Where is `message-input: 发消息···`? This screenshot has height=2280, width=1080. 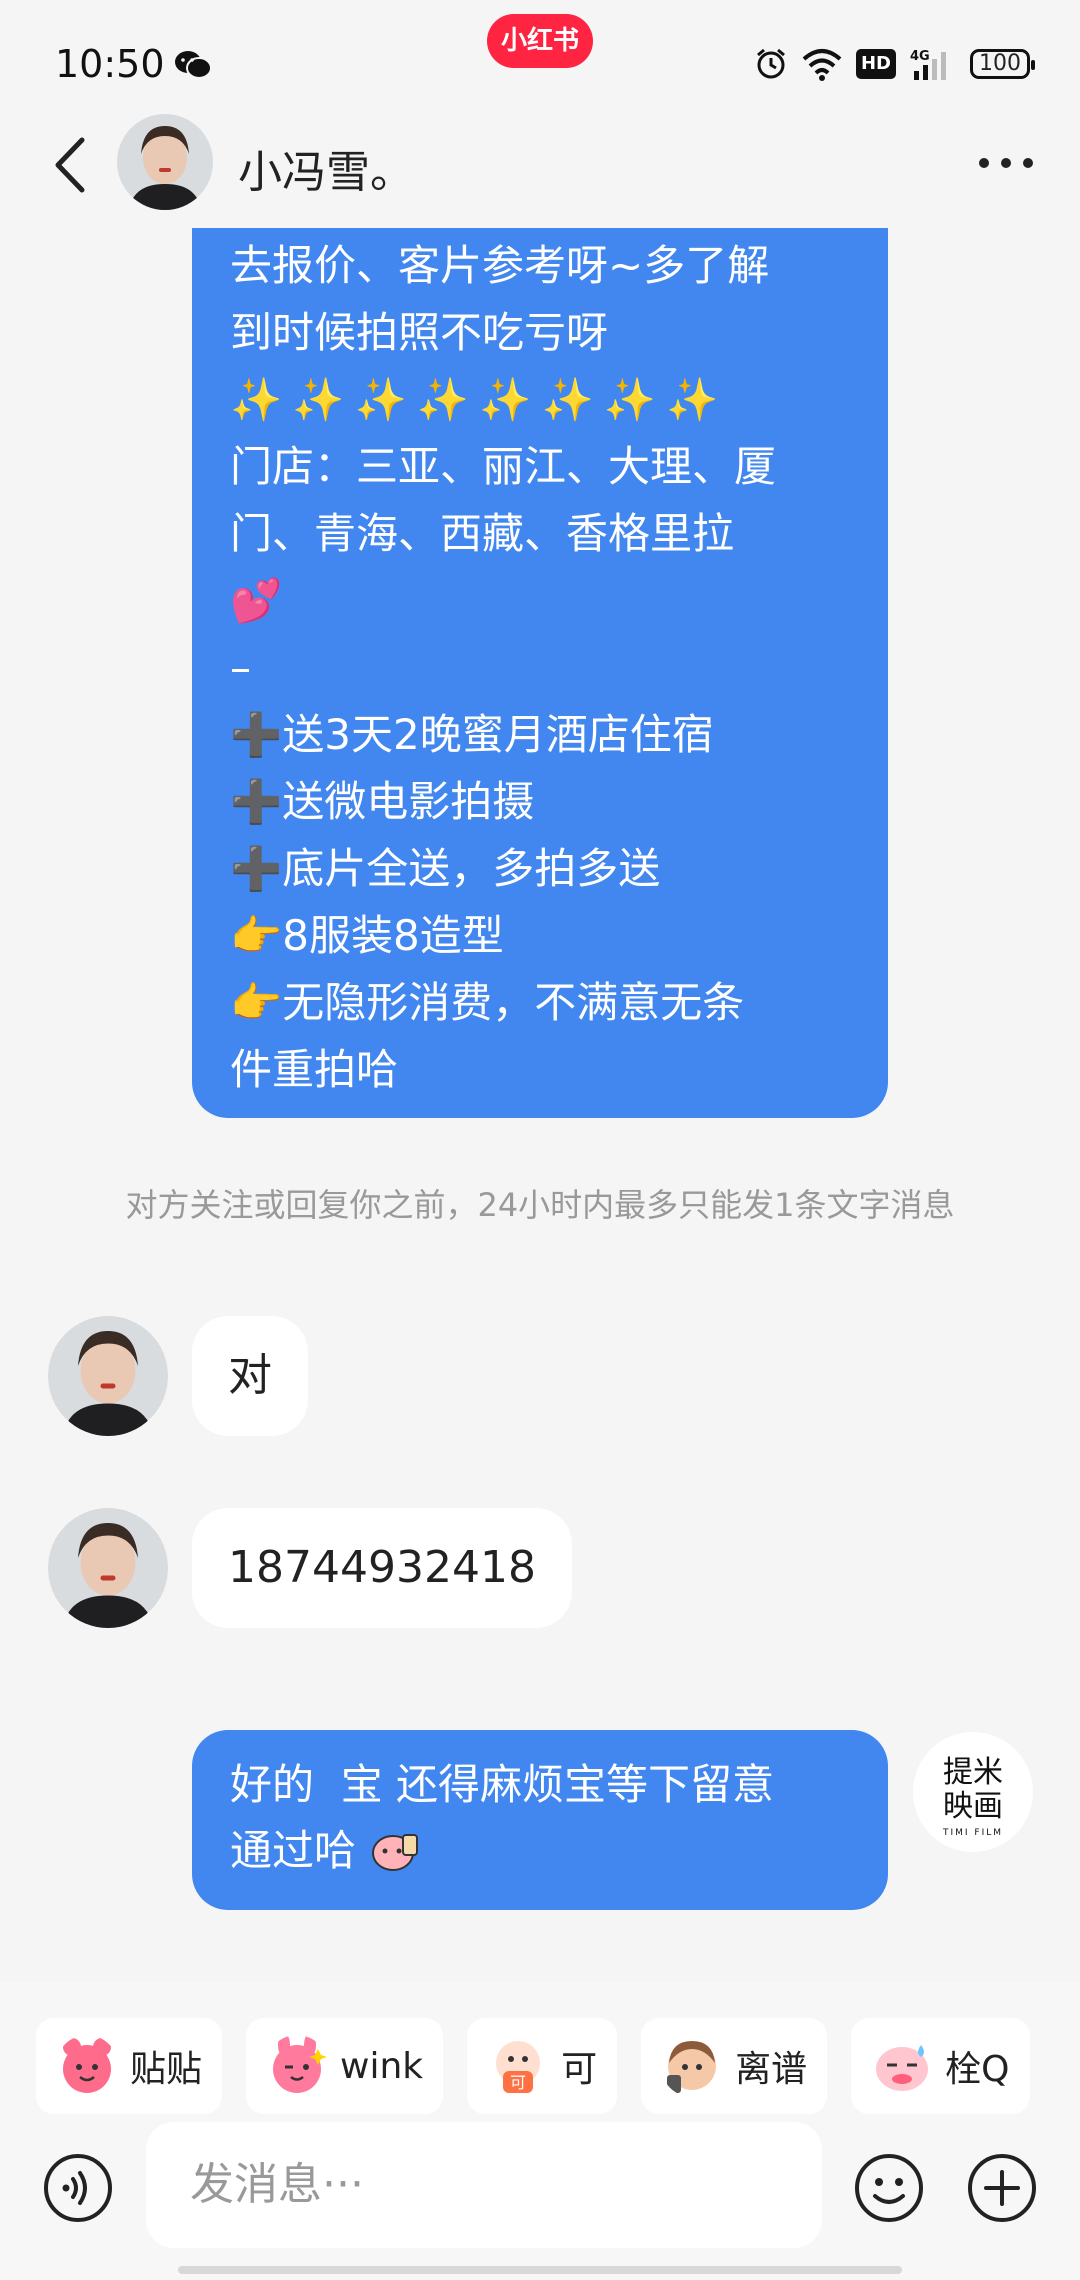
message-input: 发消息··· is located at coordinates (484, 2185).